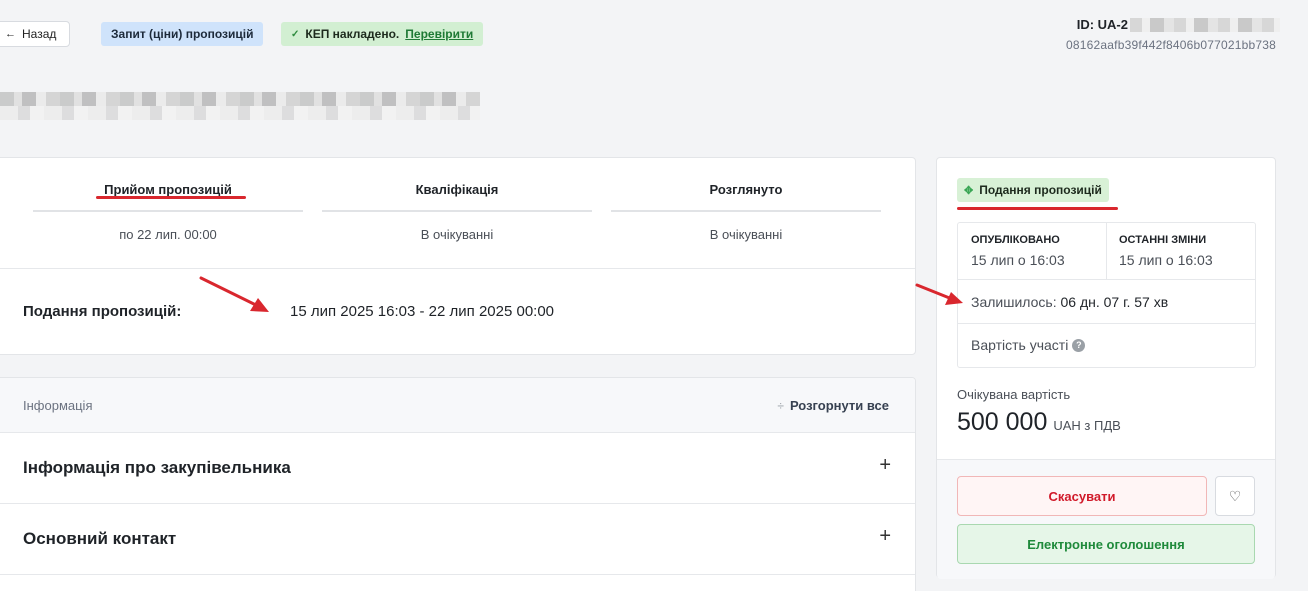 The image size is (1308, 591). Describe the element at coordinates (1171, 45) in the screenshot. I see `tender-hash: 08162aafb39f442f8406b077021bb738` at that location.